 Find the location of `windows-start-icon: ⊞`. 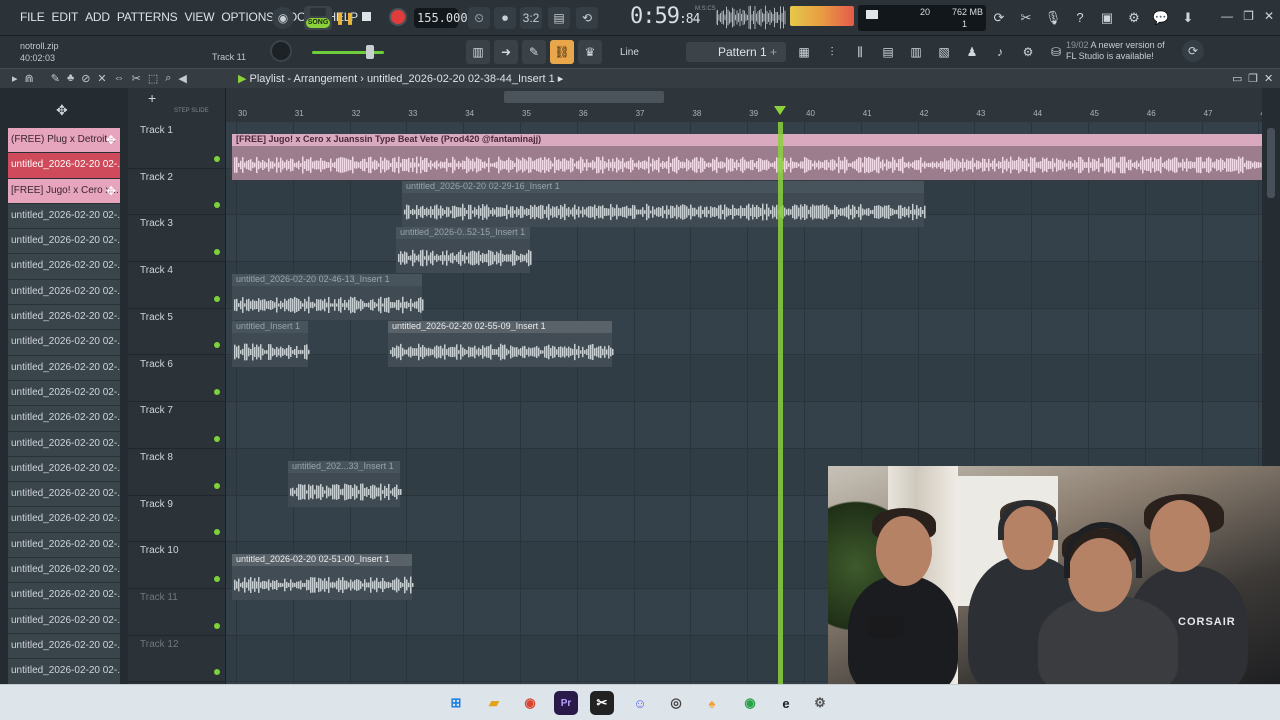

windows-start-icon: ⊞ is located at coordinates (456, 703).